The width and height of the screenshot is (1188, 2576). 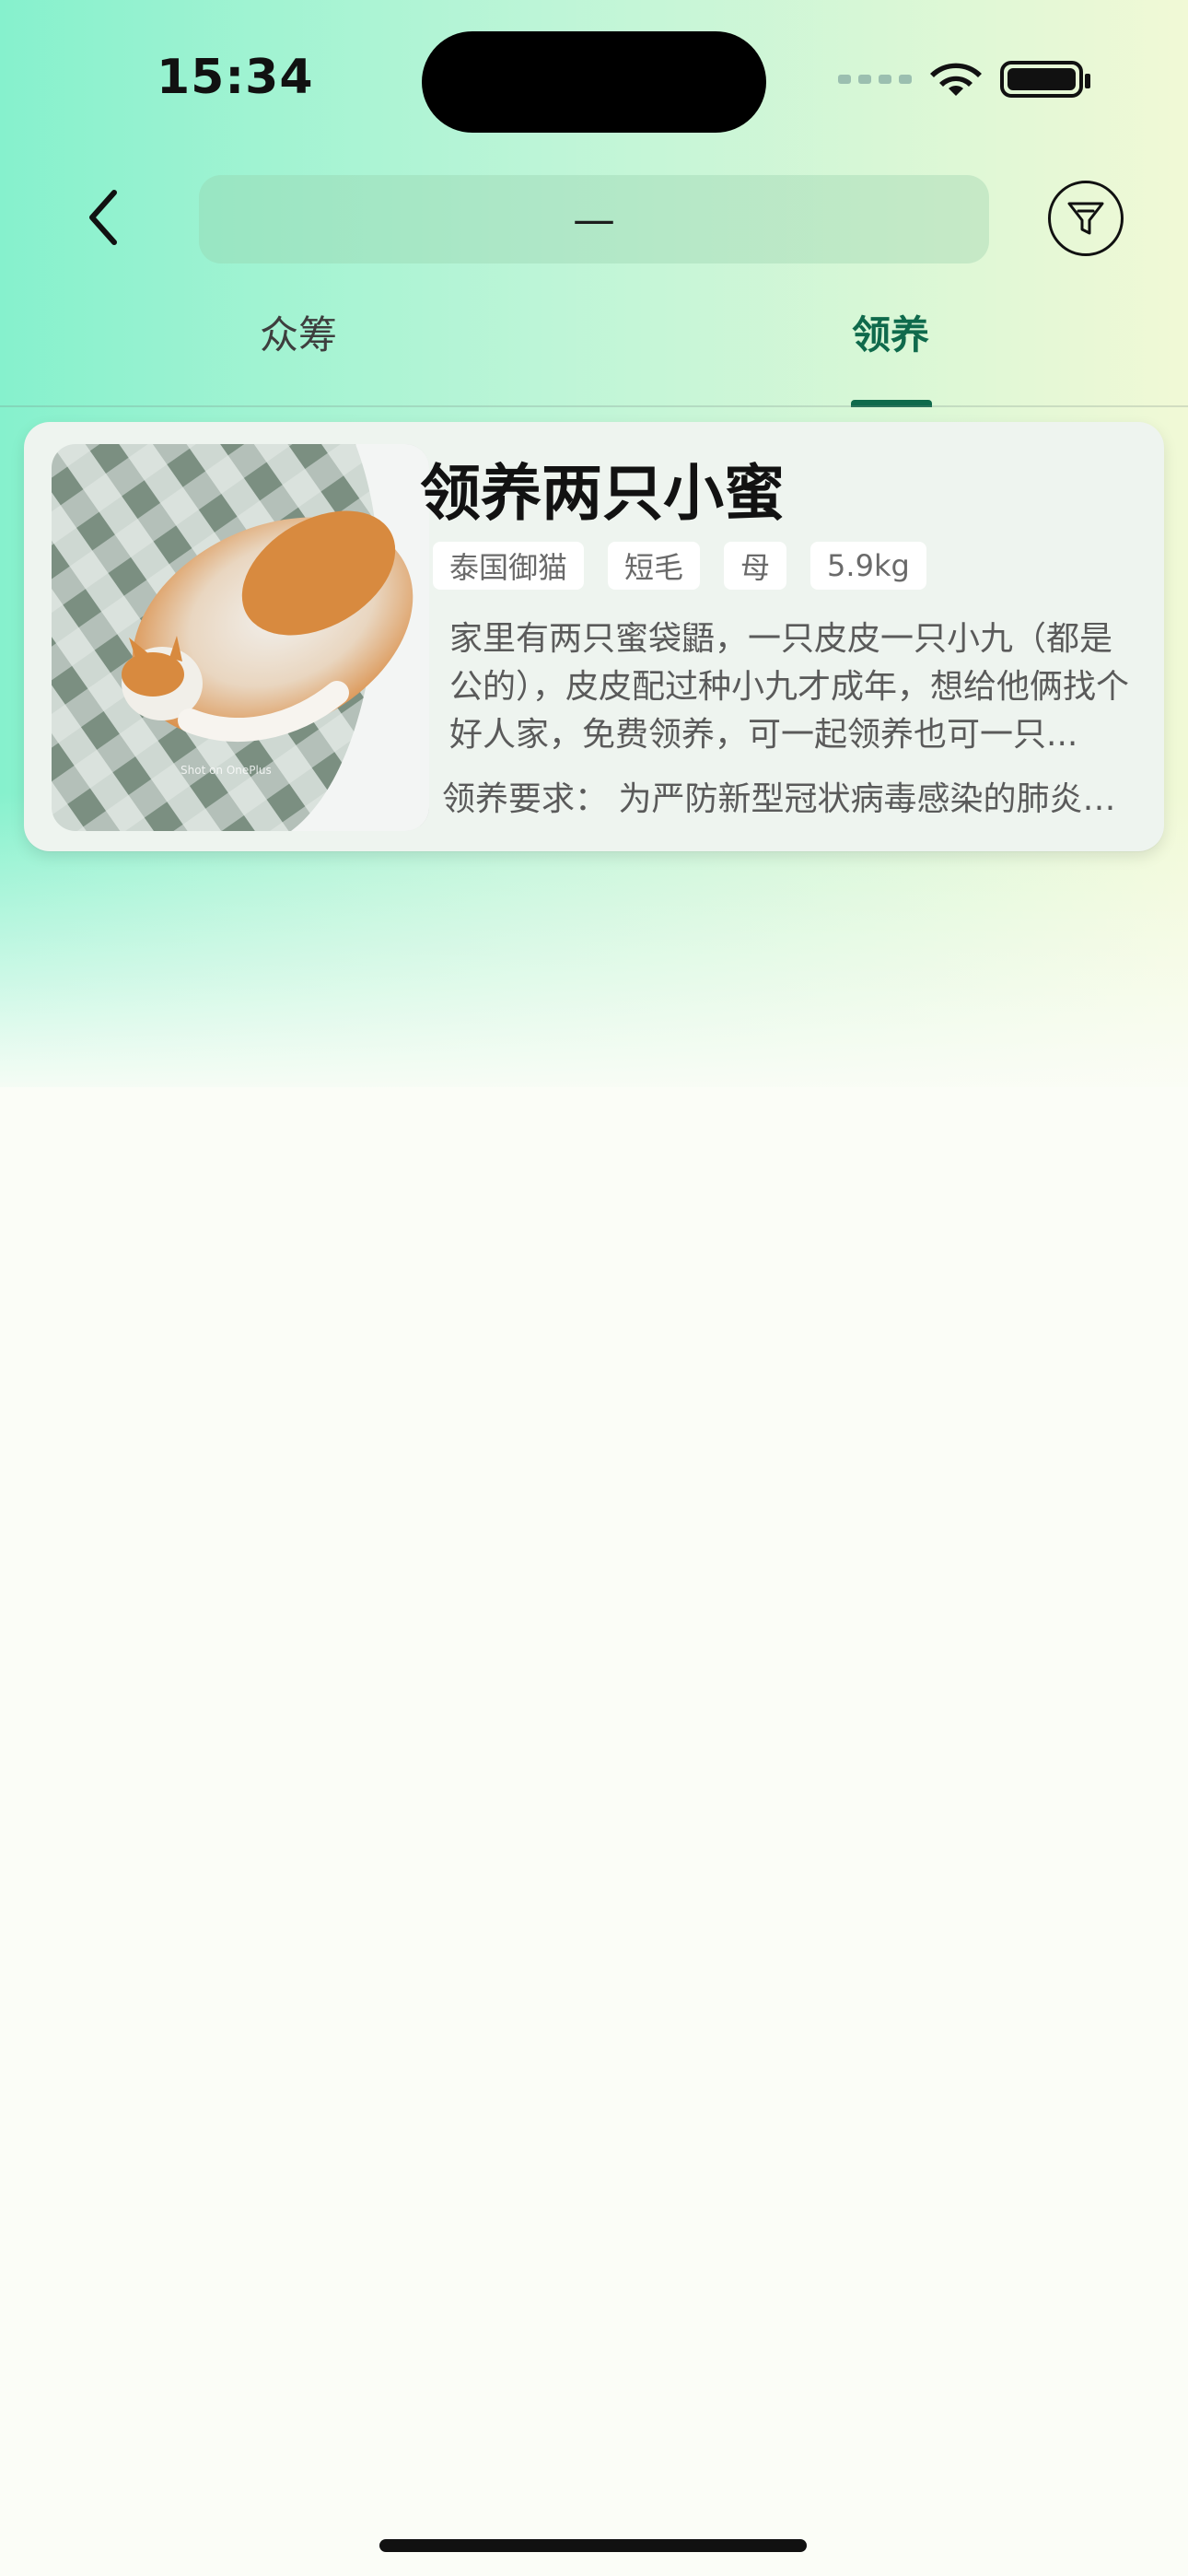 What do you see at coordinates (594, 341) in the screenshot?
I see `tab-bar: 众筹 领养` at bounding box center [594, 341].